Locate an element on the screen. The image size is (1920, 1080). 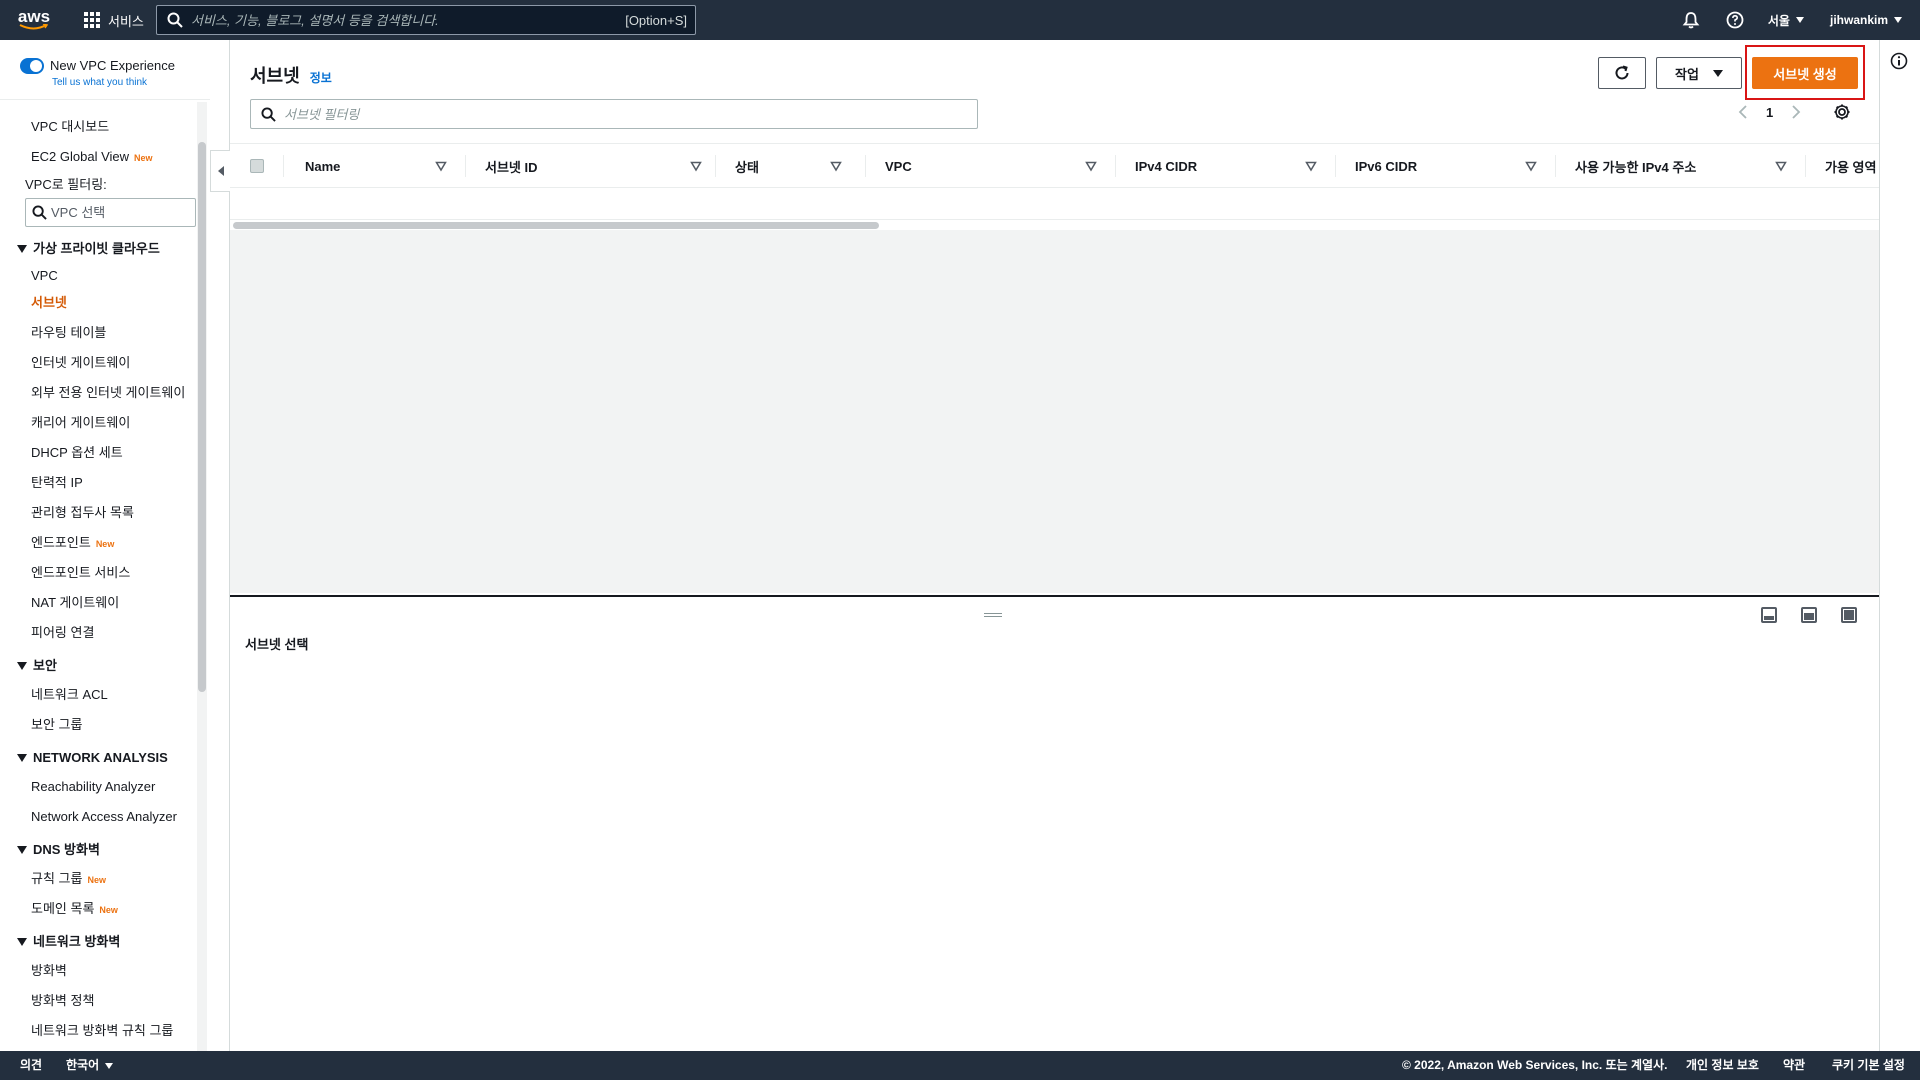
split-panel-resize-handle is located at coordinates (993, 615).